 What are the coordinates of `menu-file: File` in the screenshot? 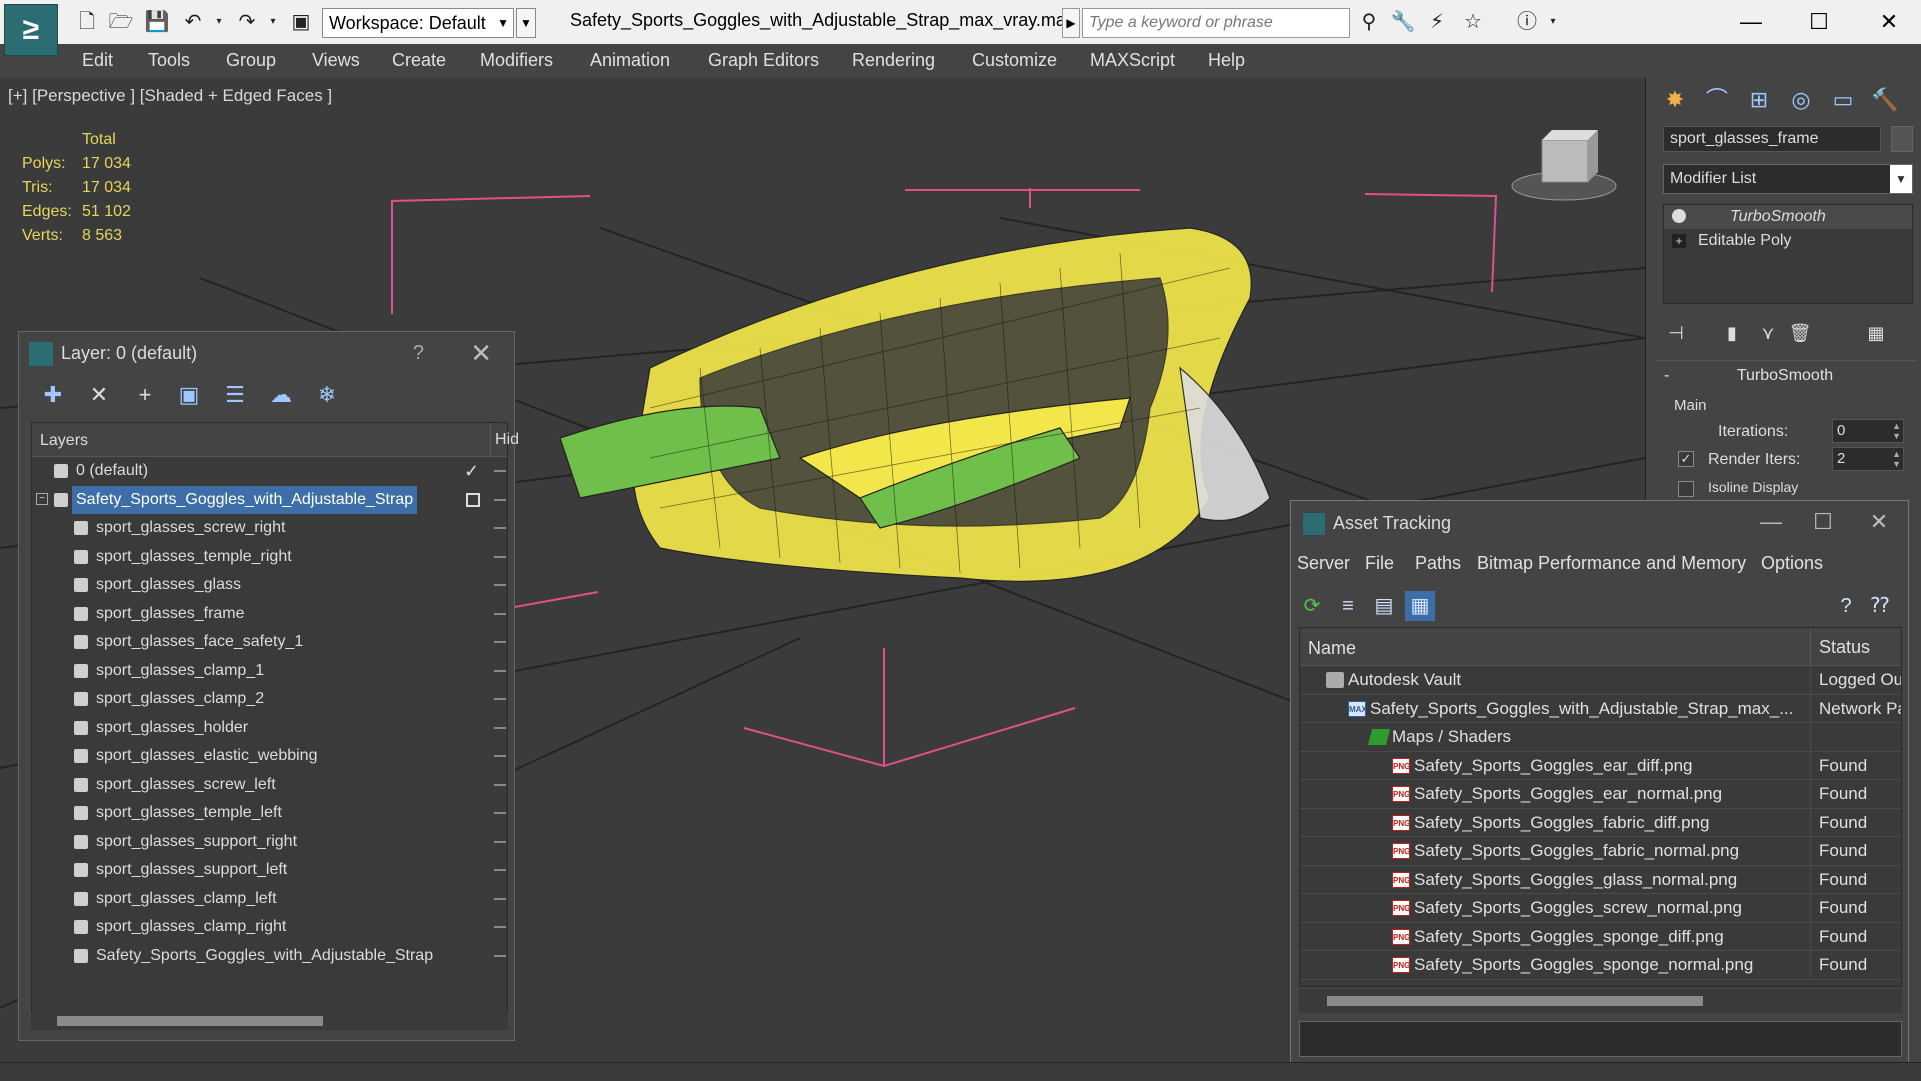 It's located at (1379, 563).